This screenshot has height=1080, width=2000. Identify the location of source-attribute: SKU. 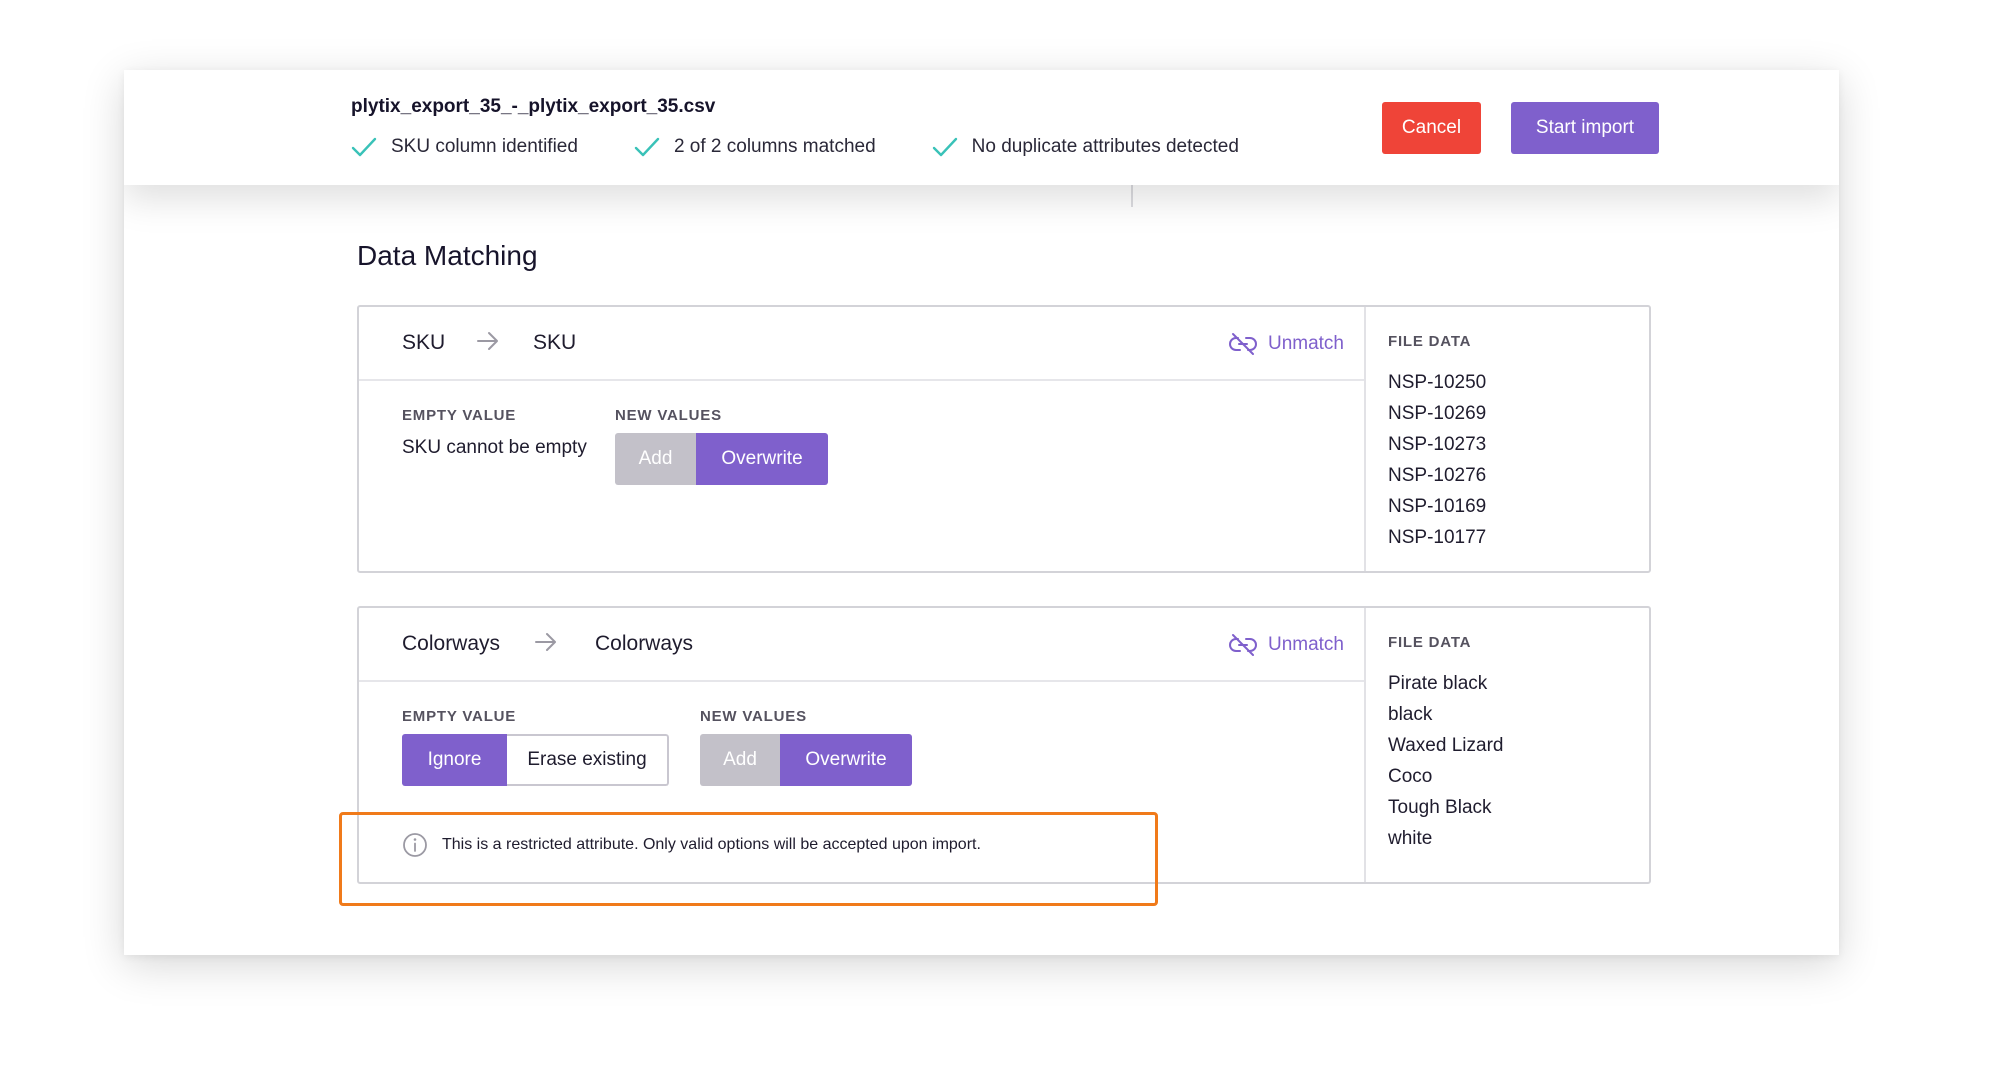
(424, 342).